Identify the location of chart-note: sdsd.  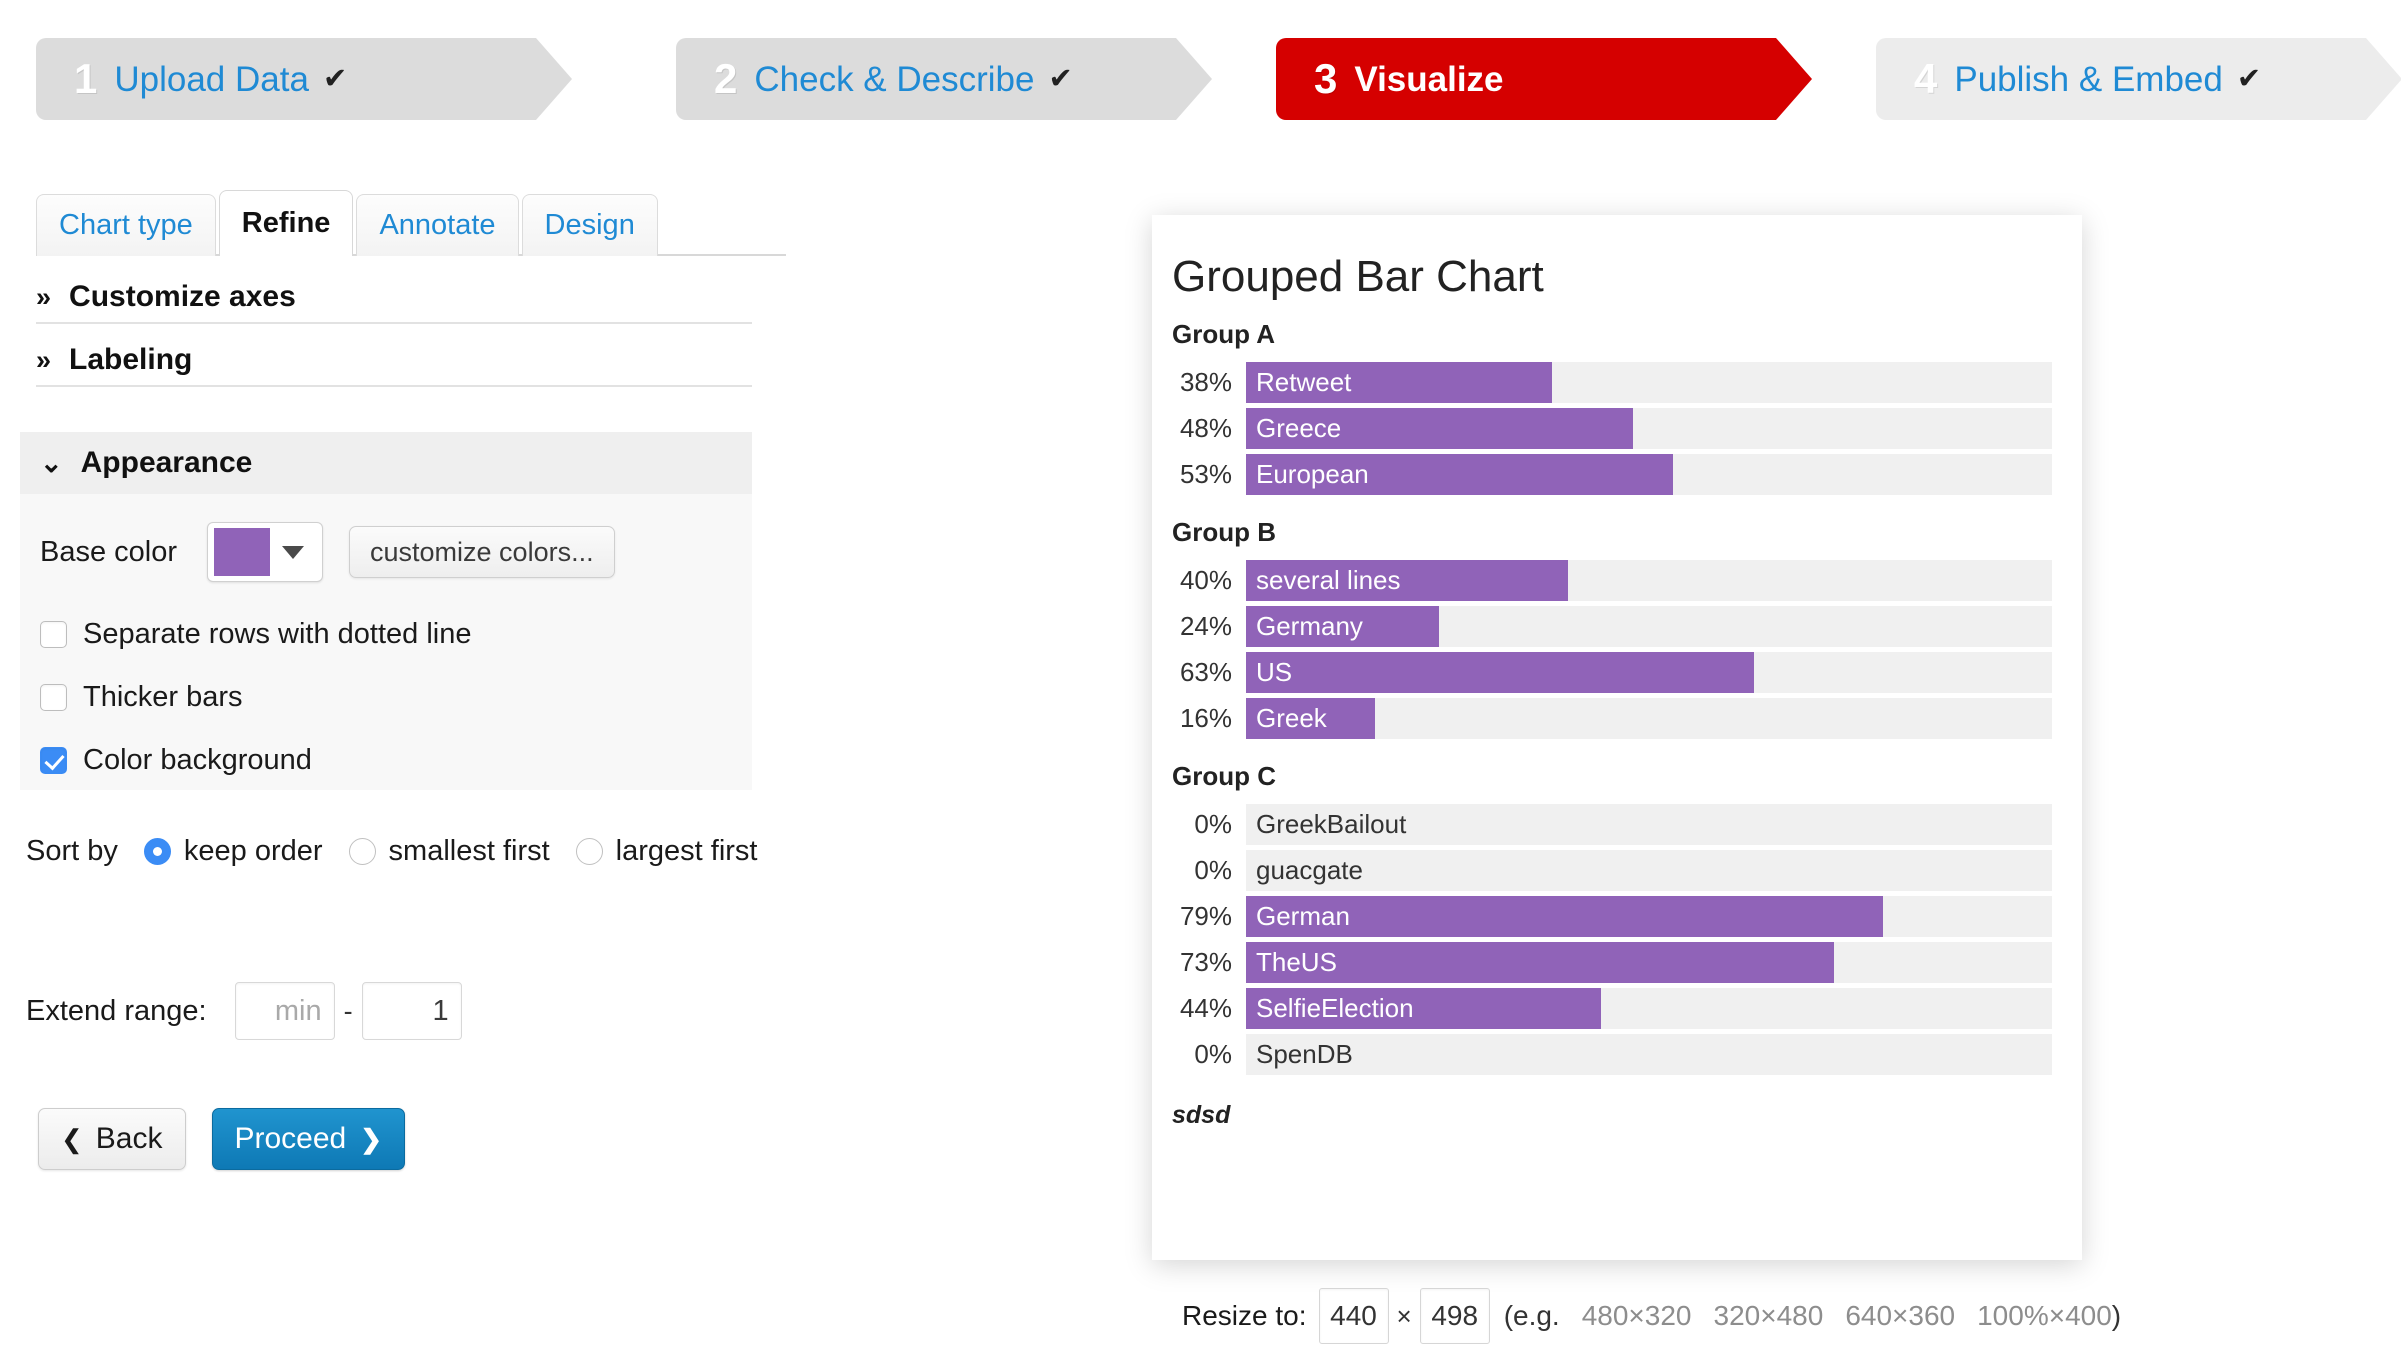
(1201, 1115).